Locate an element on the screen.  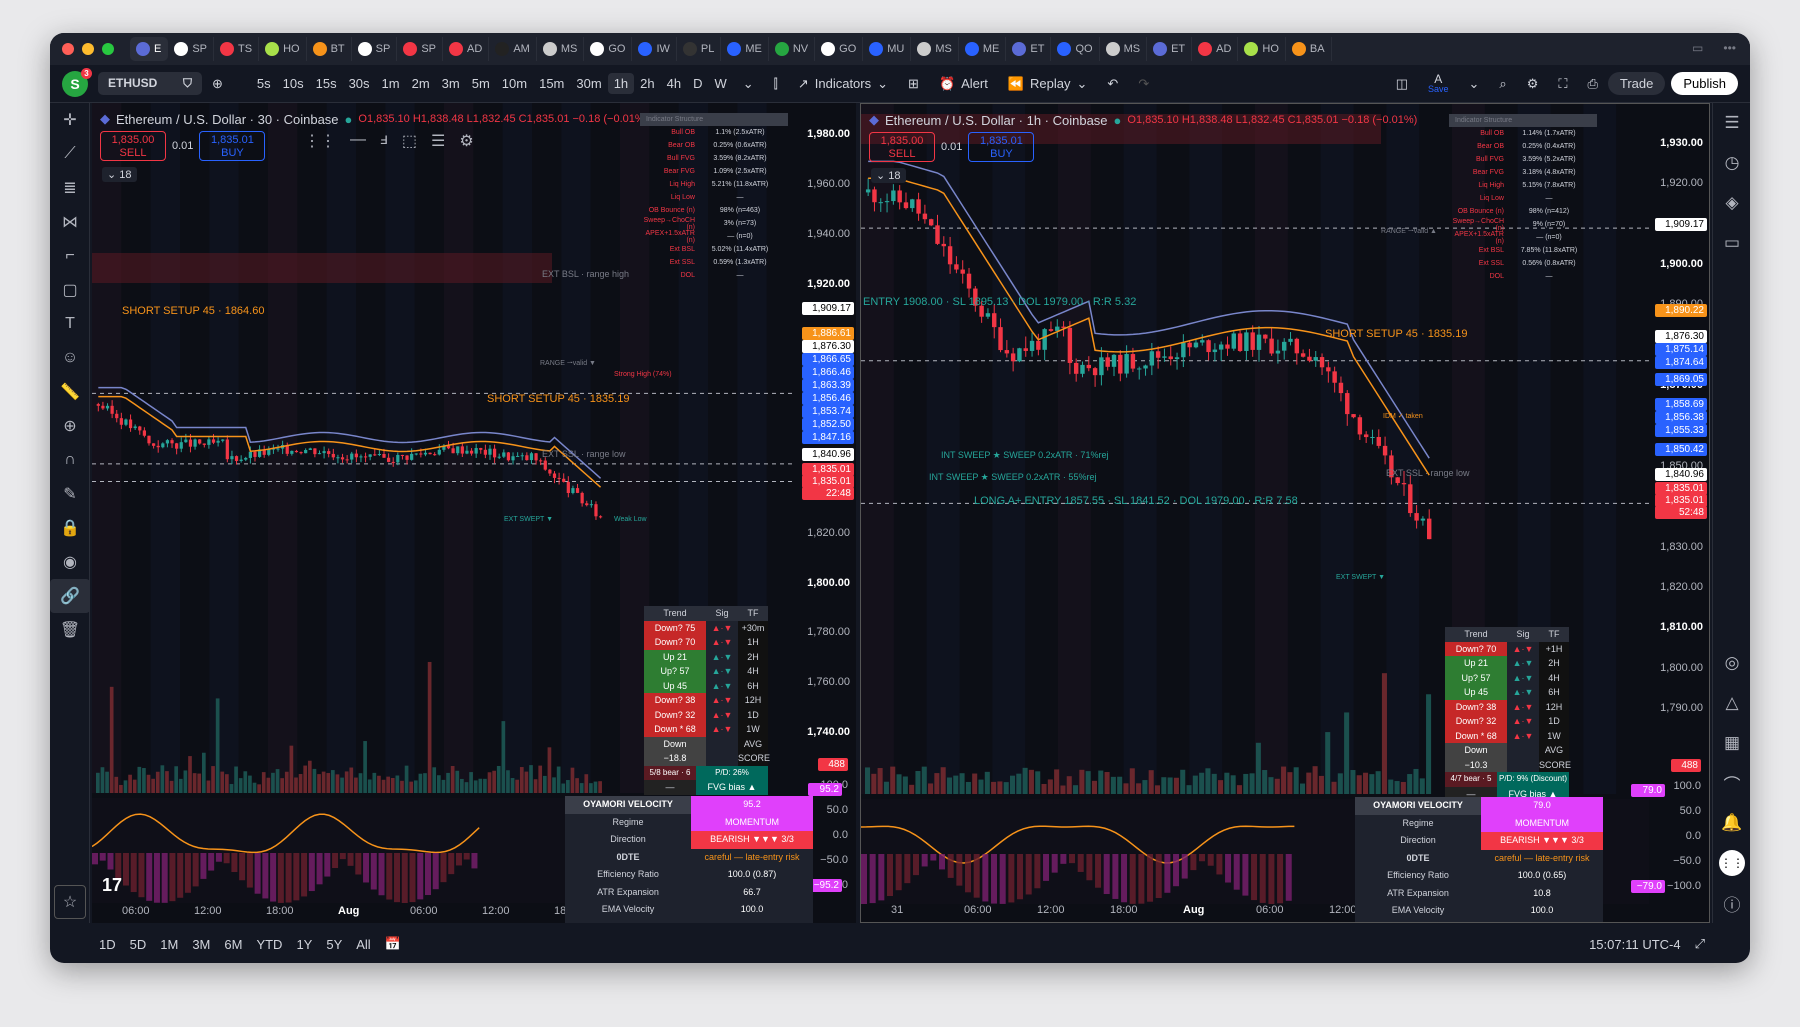
settings-wave-icon: ⚙ is located at coordinates (466, 141).